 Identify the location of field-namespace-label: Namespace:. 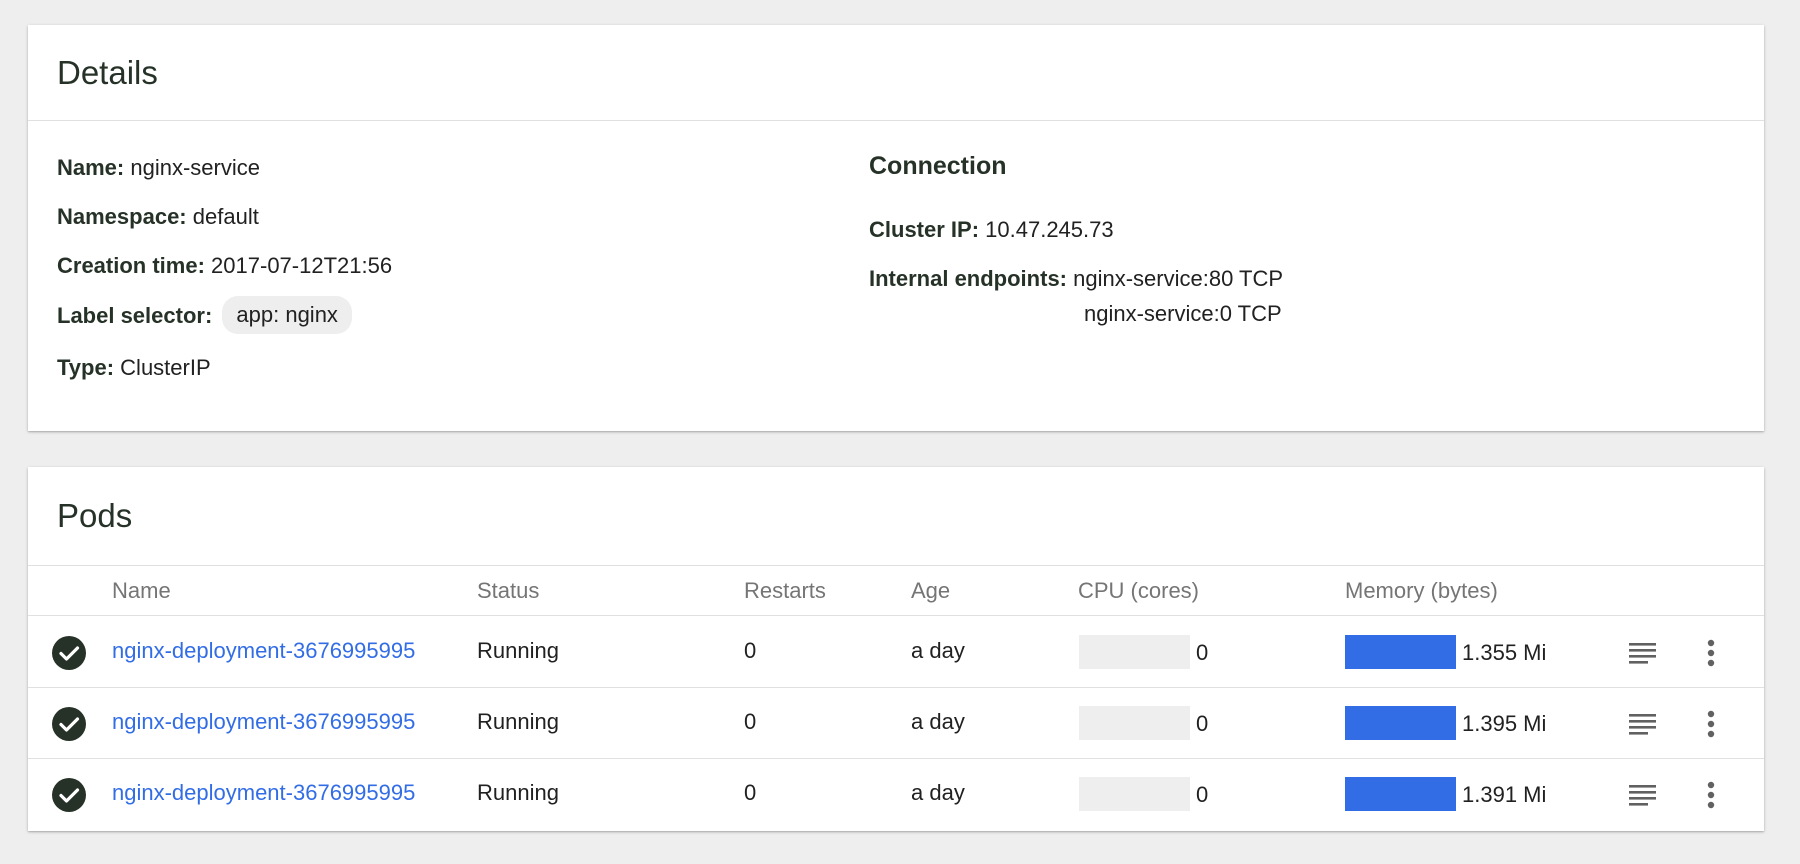
(122, 216).